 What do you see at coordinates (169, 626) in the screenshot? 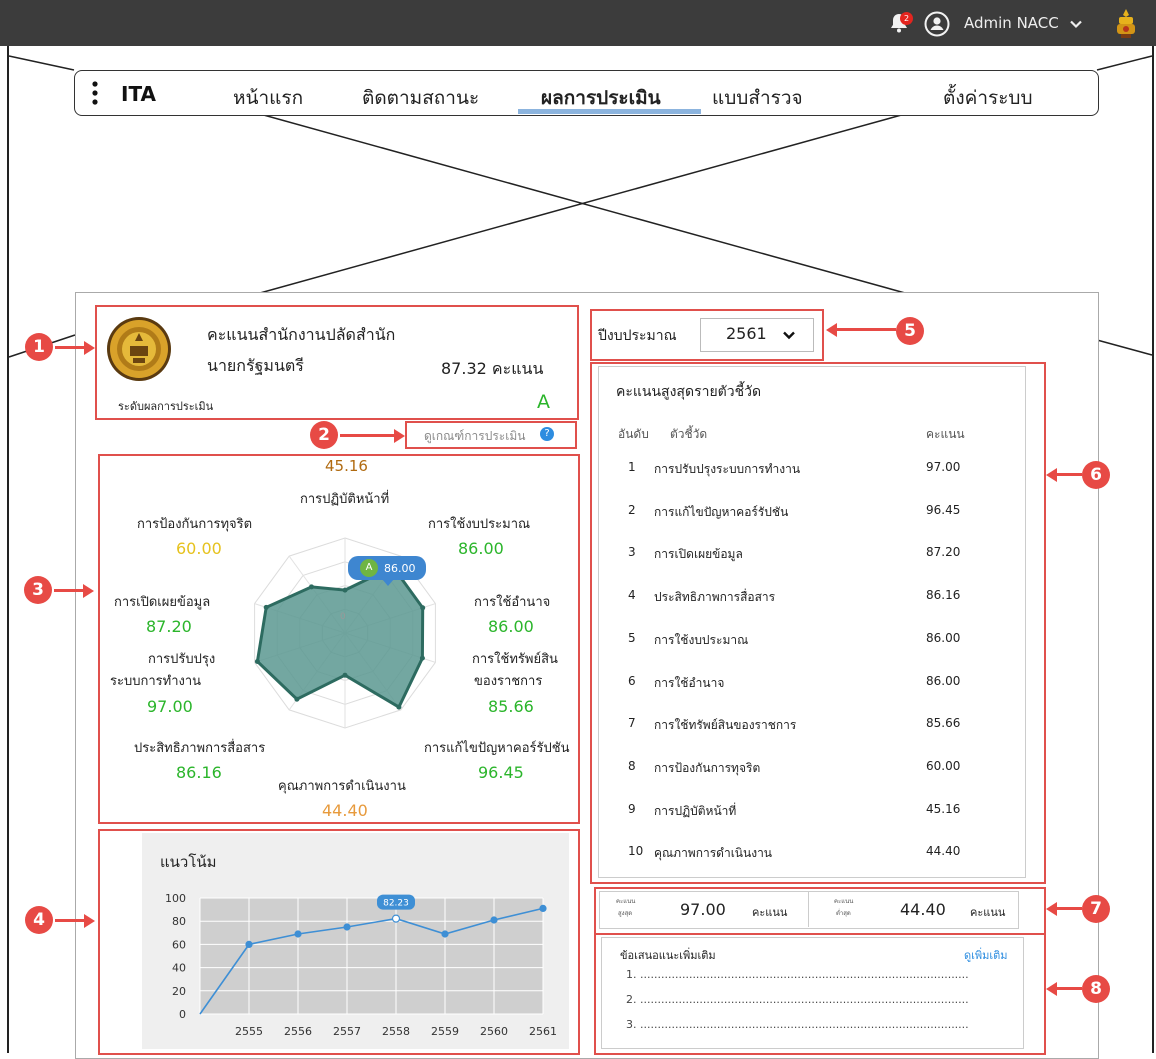
I see `radar-value-disclosure: 87.20` at bounding box center [169, 626].